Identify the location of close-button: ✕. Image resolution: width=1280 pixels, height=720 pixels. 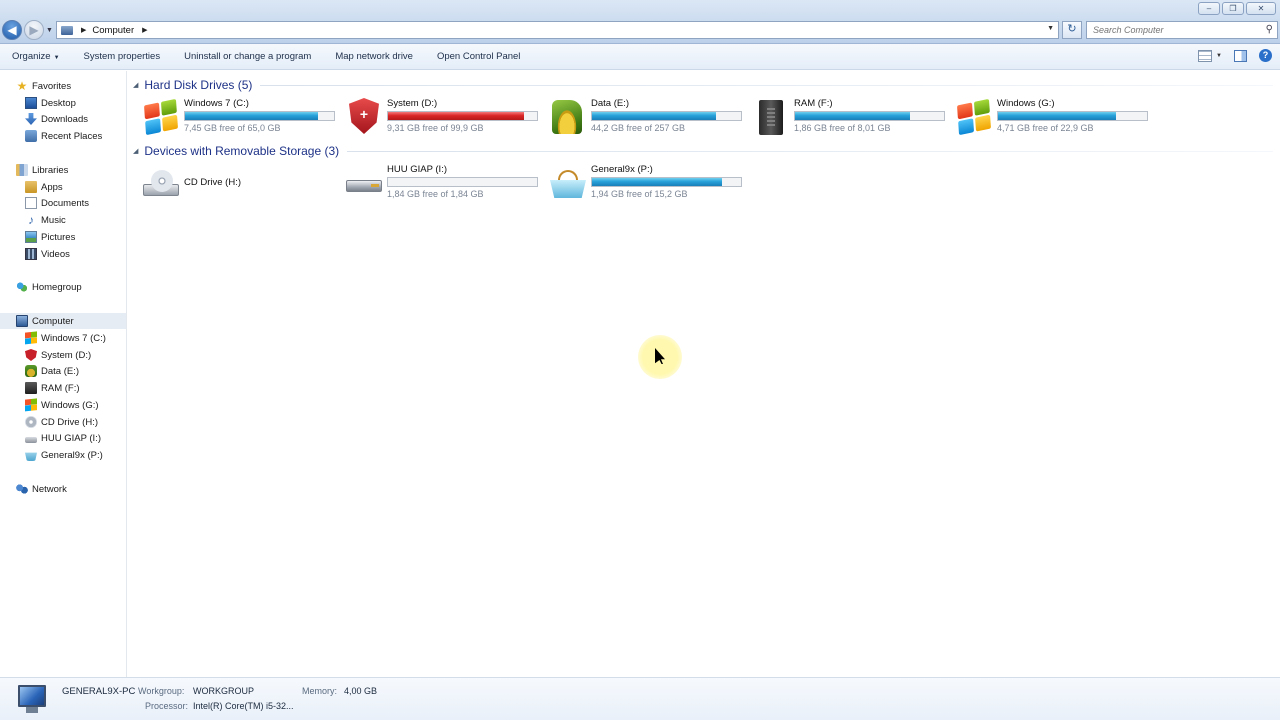
(1261, 8).